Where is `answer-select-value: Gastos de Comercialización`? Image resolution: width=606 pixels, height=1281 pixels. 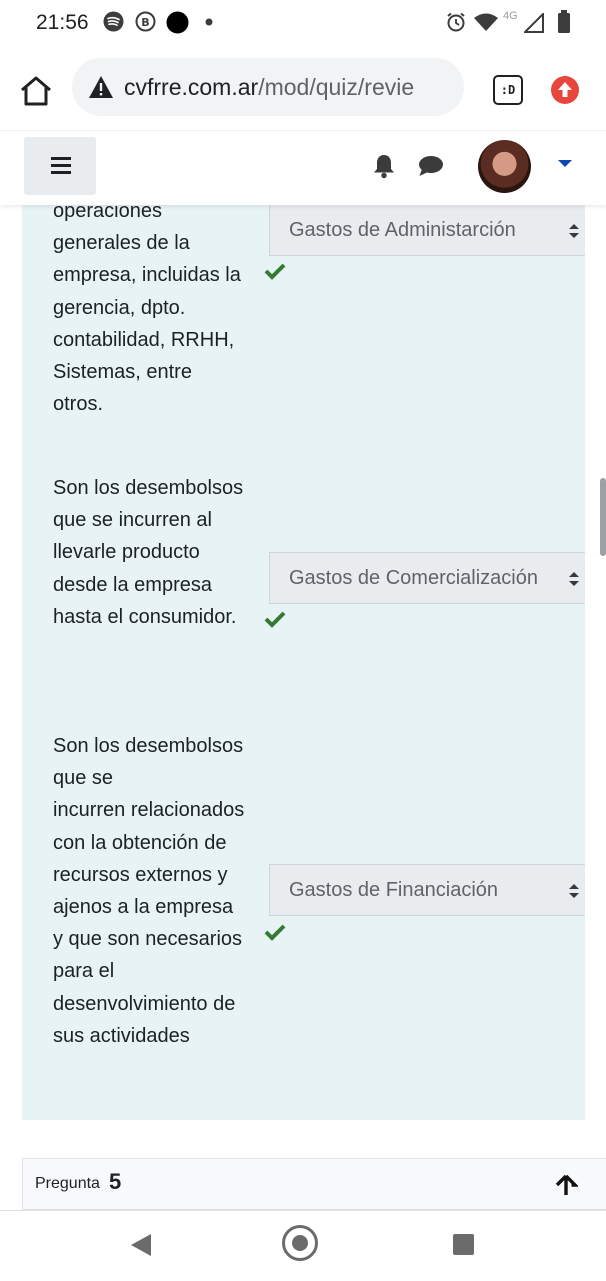 answer-select-value: Gastos de Comercialización is located at coordinates (413, 578).